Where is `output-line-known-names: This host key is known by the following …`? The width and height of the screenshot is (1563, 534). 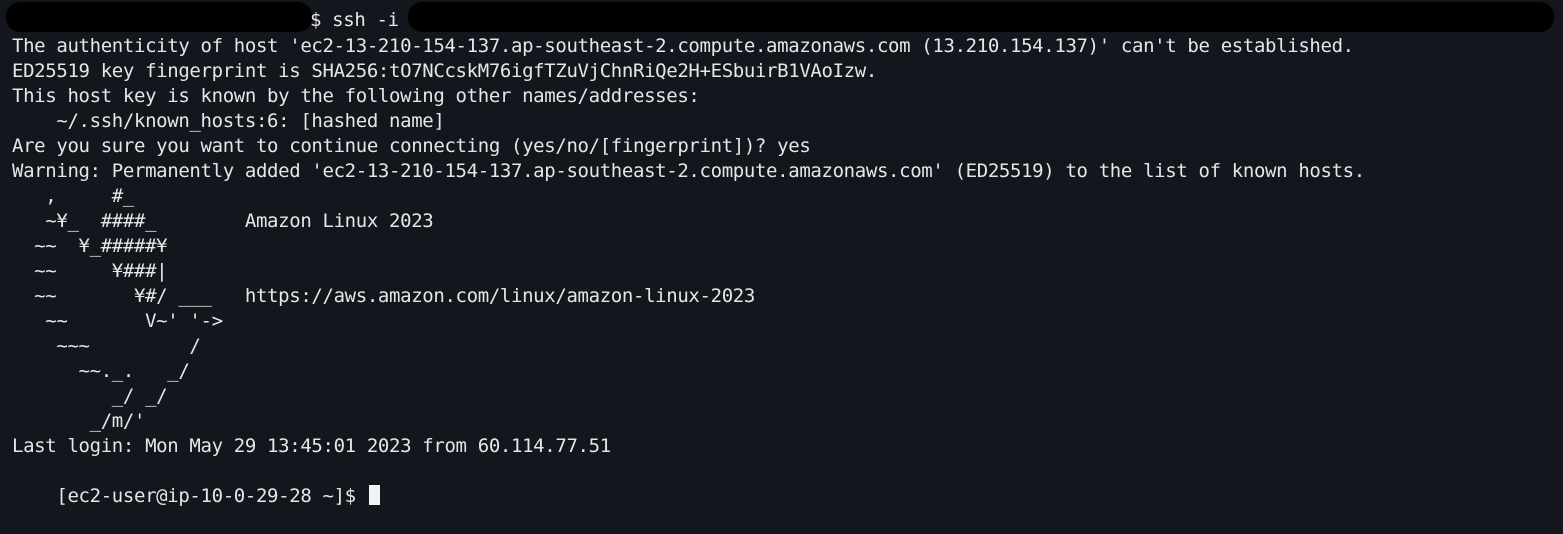
output-line-known-names: This host key is known by the following … is located at coordinates (356, 96).